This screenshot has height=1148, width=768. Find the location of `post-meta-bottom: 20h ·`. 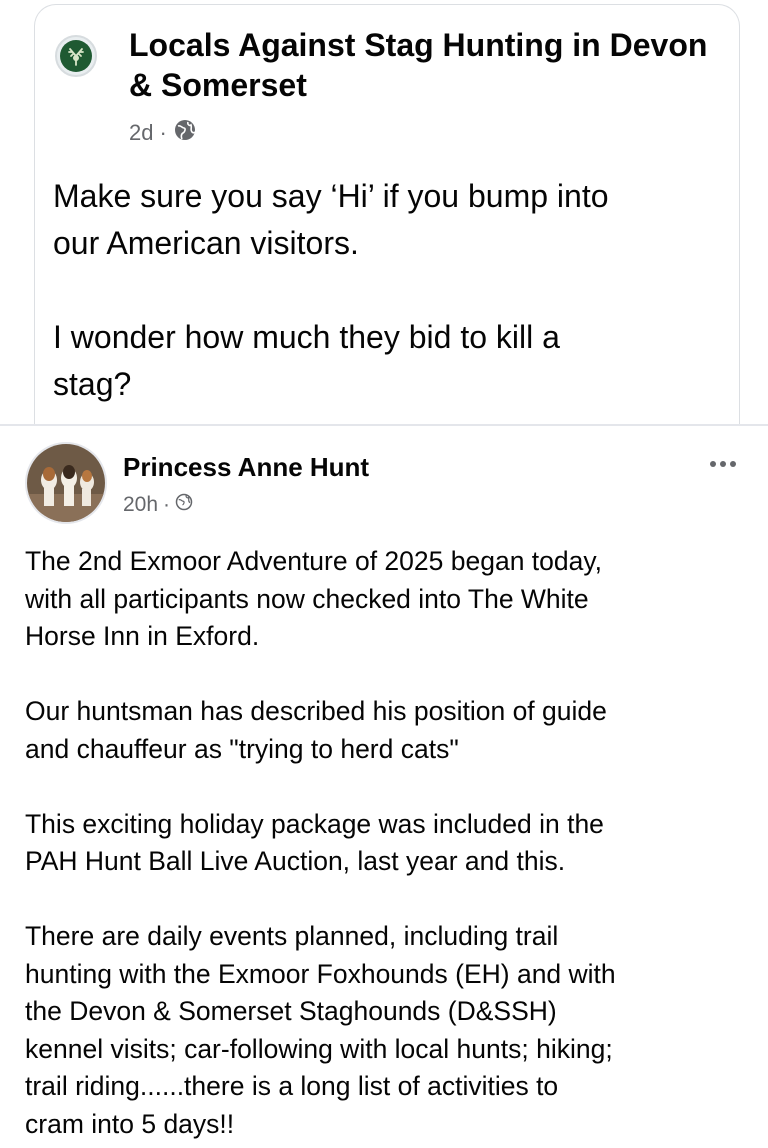

post-meta-bottom: 20h · is located at coordinates (158, 505).